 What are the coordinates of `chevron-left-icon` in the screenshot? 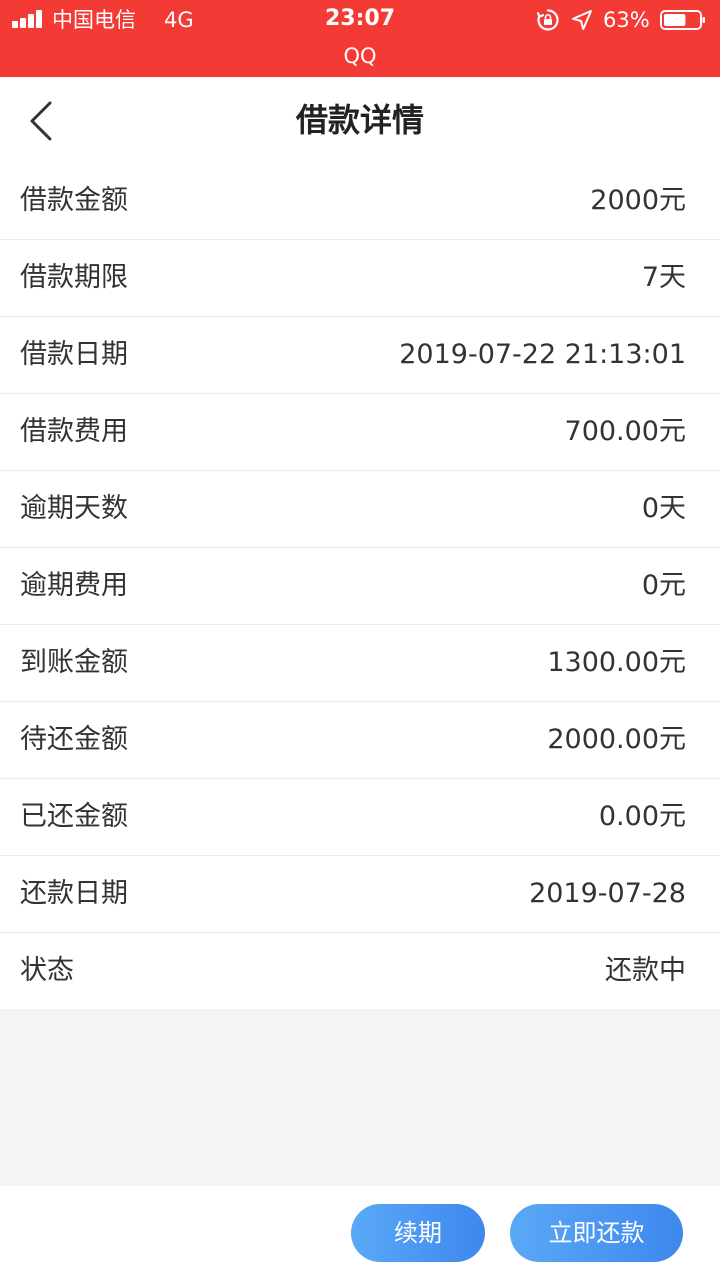 It's located at (41, 121).